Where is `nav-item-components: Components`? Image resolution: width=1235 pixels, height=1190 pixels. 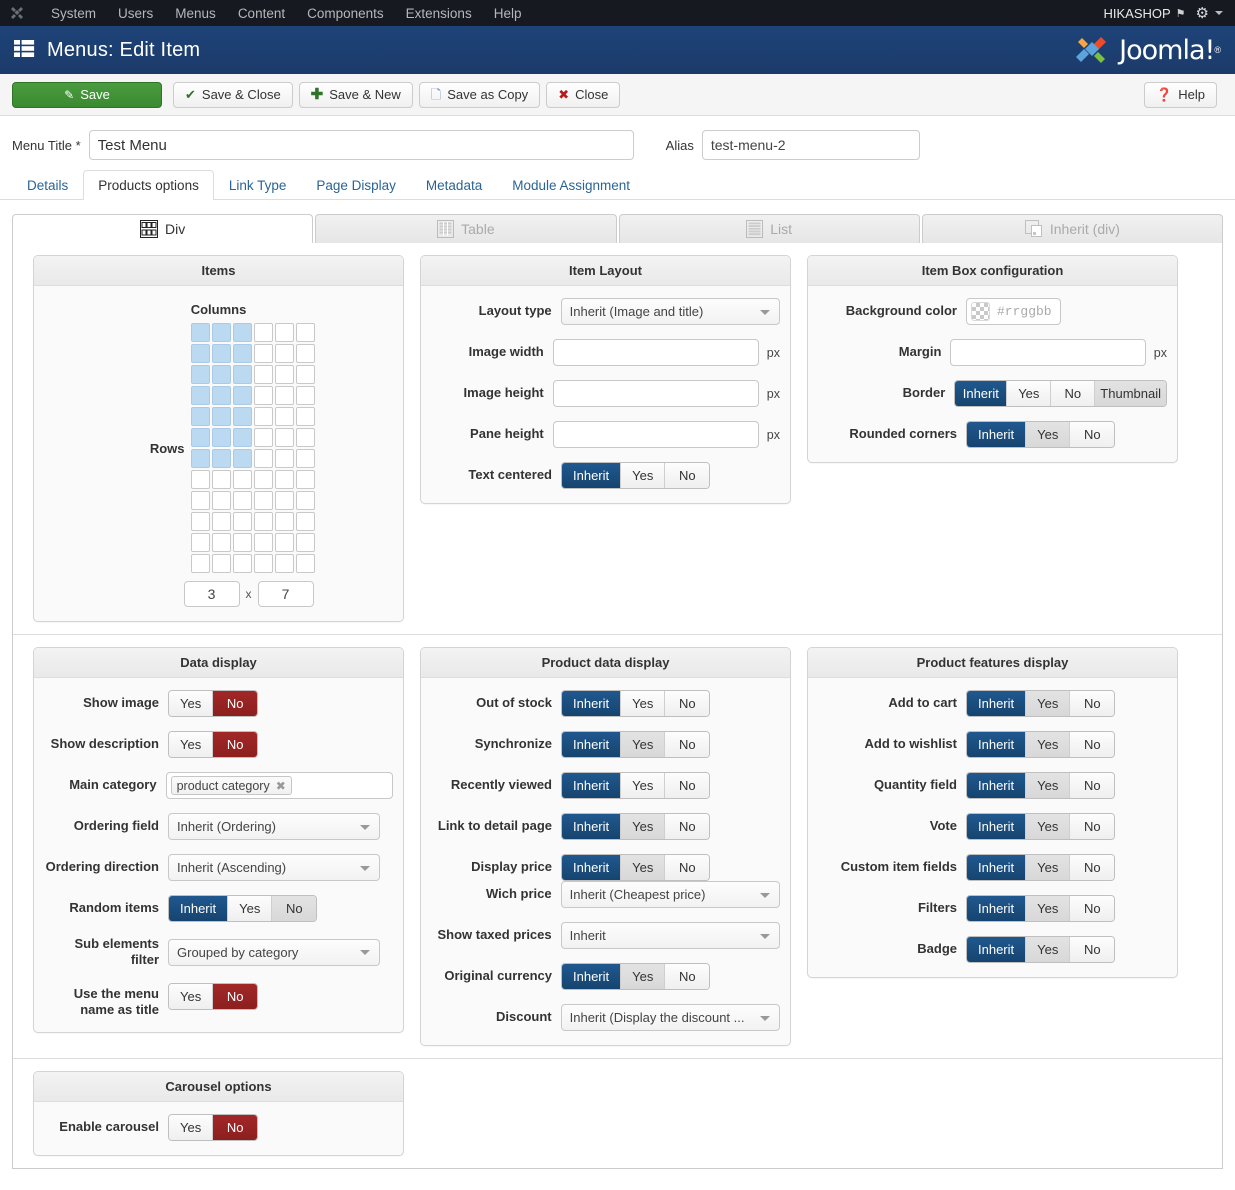
nav-item-components: Components is located at coordinates (345, 13).